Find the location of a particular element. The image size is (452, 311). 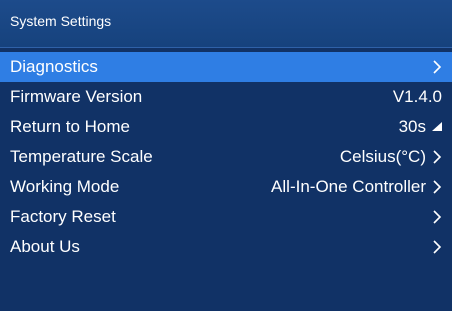

menu-item-label: Factory Reset is located at coordinates (63, 216).